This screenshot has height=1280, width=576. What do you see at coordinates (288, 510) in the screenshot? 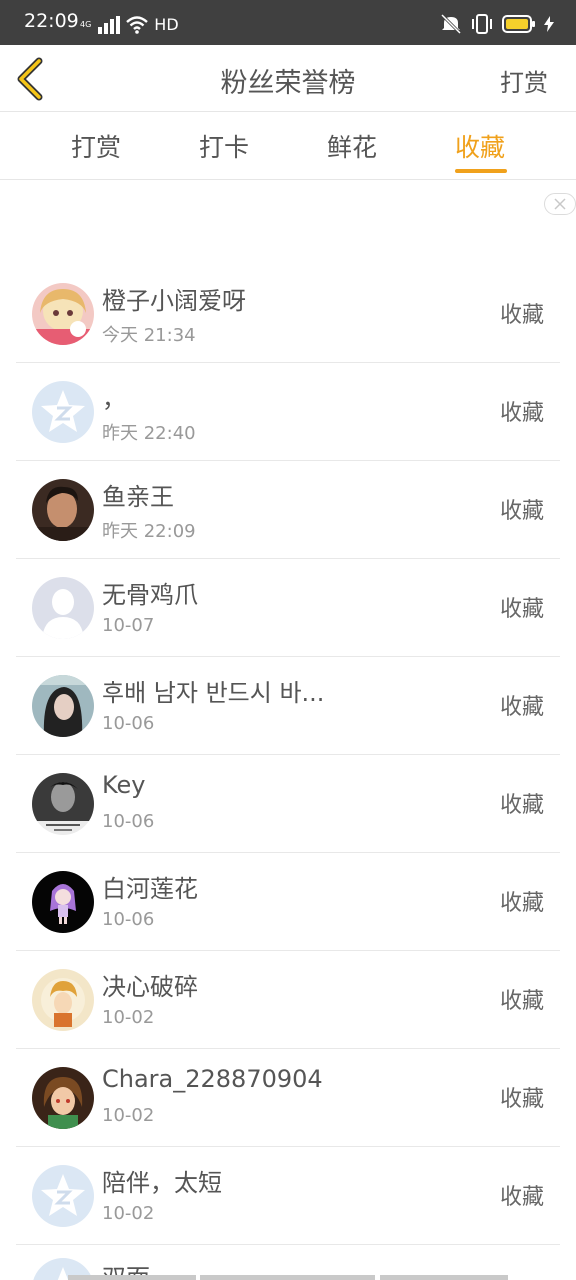
I see `list-item: 鱼亲王 昨天 22:09 收藏` at bounding box center [288, 510].